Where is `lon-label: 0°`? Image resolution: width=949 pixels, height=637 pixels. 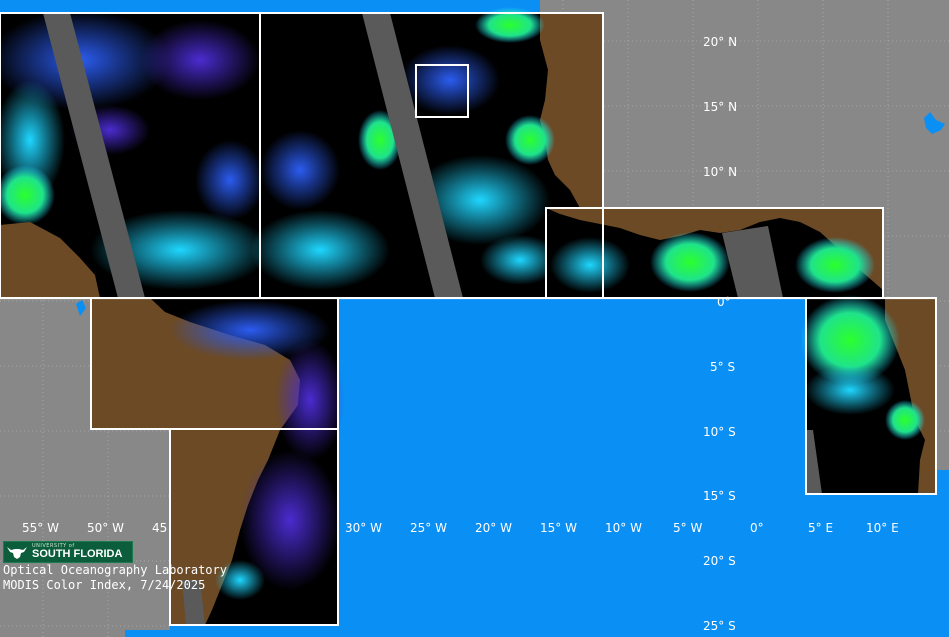 lon-label: 0° is located at coordinates (757, 528).